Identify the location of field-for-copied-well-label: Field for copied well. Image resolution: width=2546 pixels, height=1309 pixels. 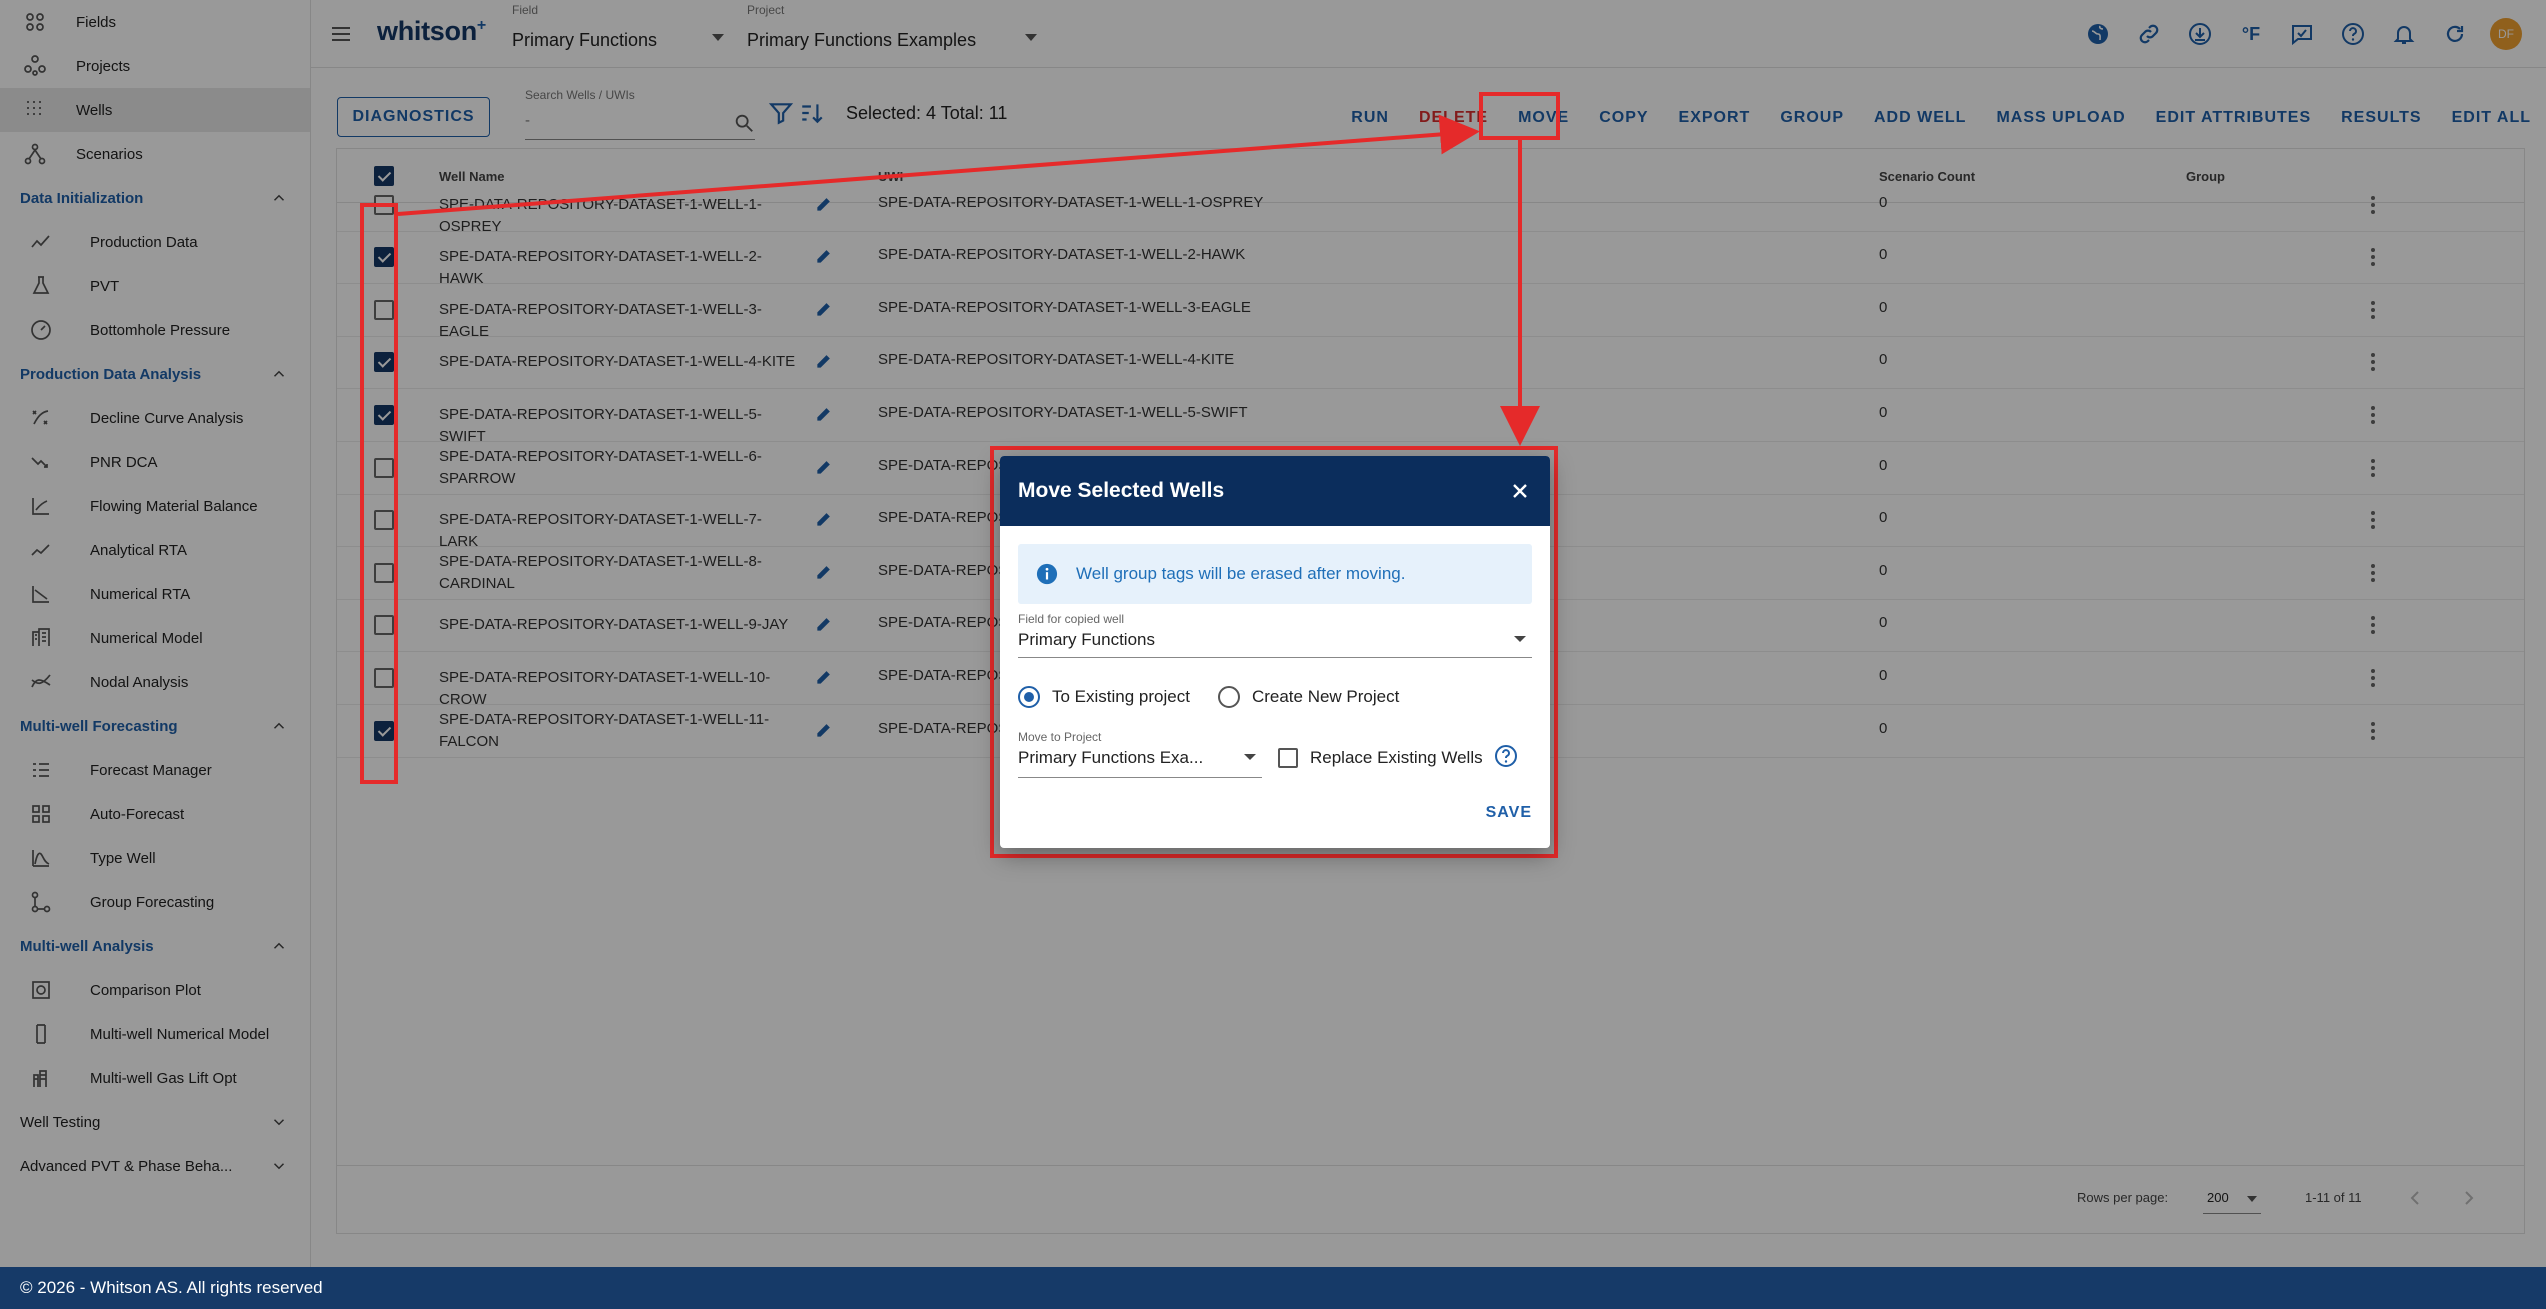
(1071, 619).